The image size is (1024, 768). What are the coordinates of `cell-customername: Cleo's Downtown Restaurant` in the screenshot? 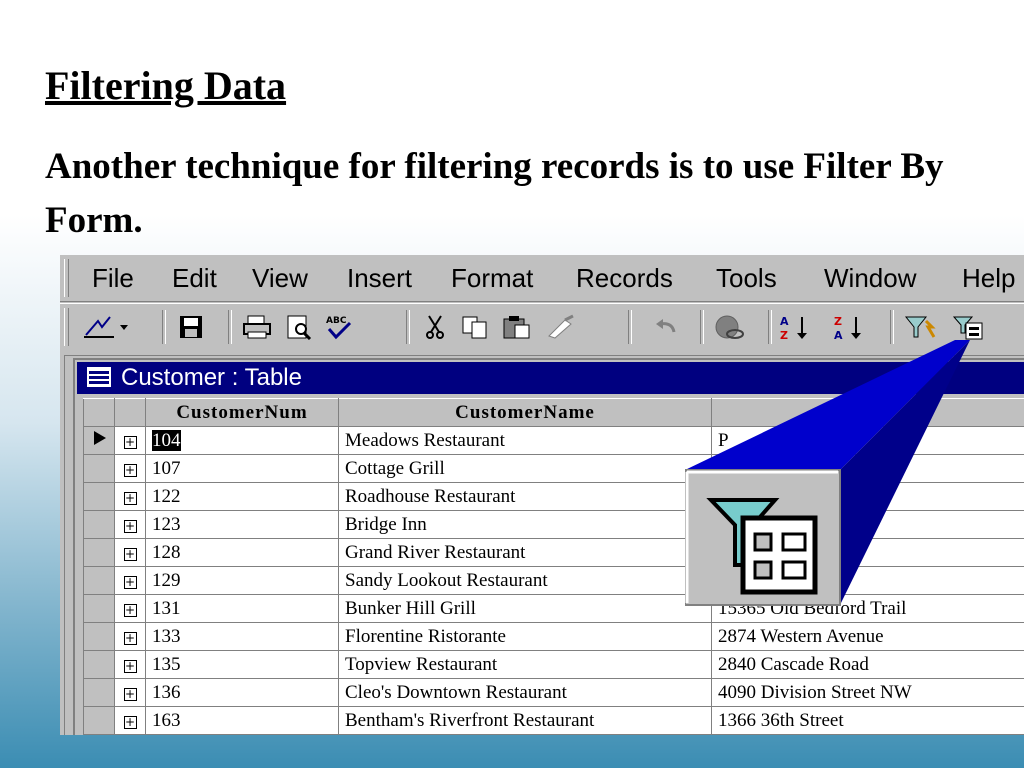 It's located at (525, 692).